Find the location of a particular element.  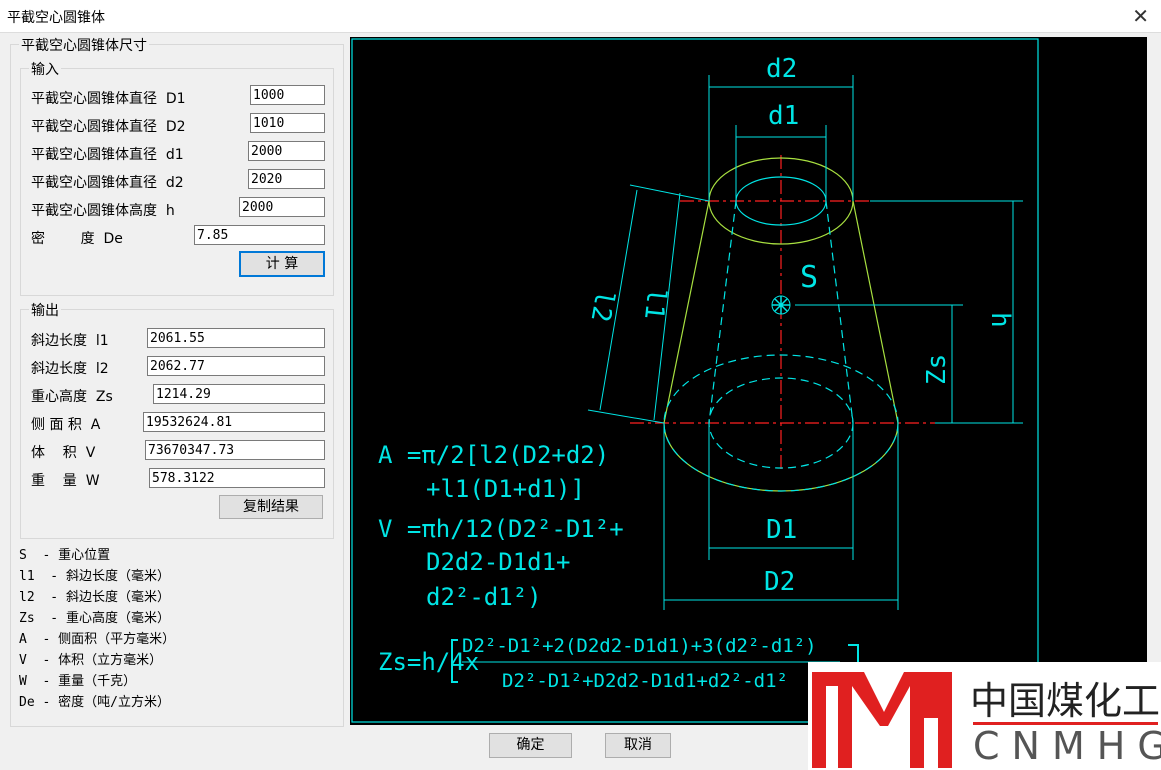

legend-item: l2 - 斜边长度（毫米） is located at coordinates (94, 597).